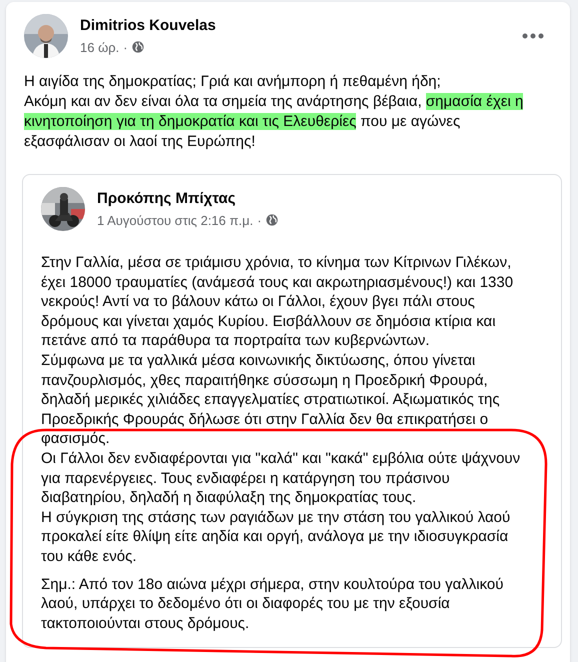 Image resolution: width=578 pixels, height=662 pixels. I want to click on more-options-icon, so click(533, 36).